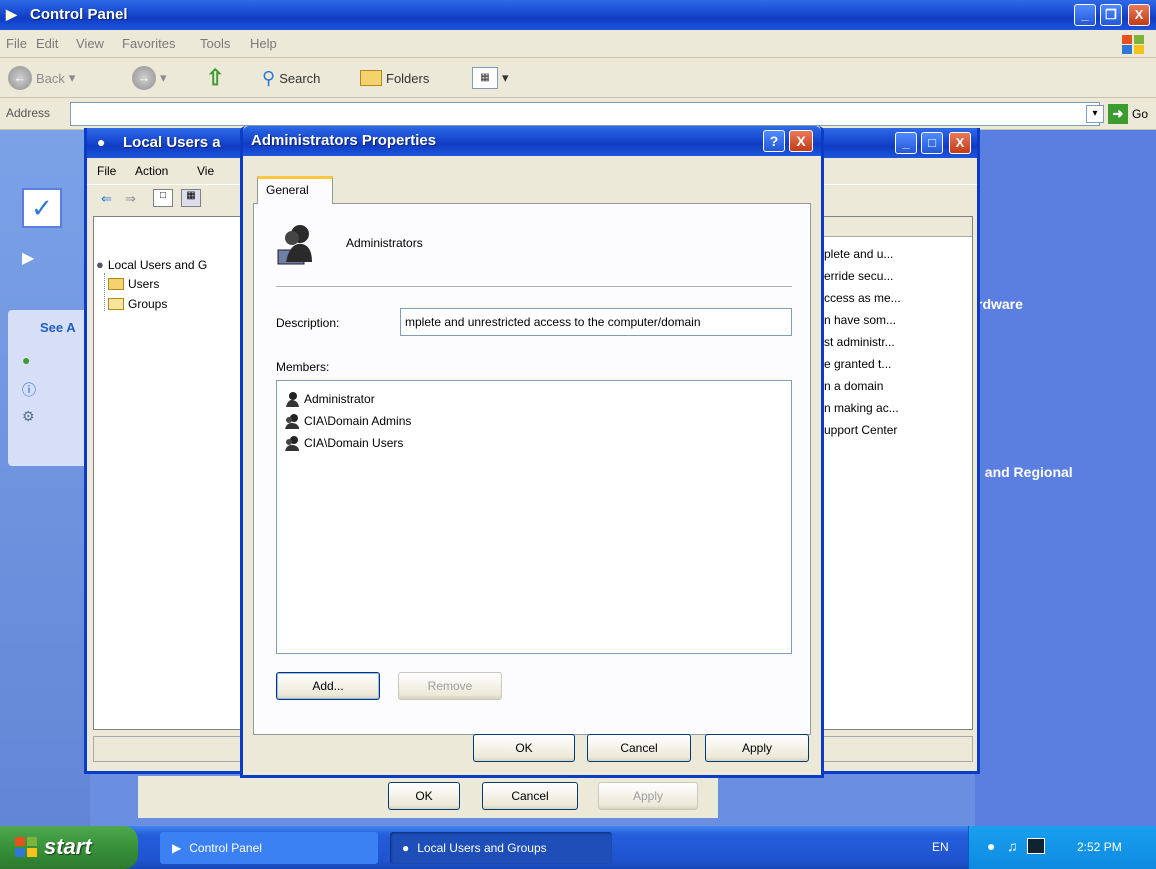  I want to click on lug-minimize-button: _, so click(906, 143).